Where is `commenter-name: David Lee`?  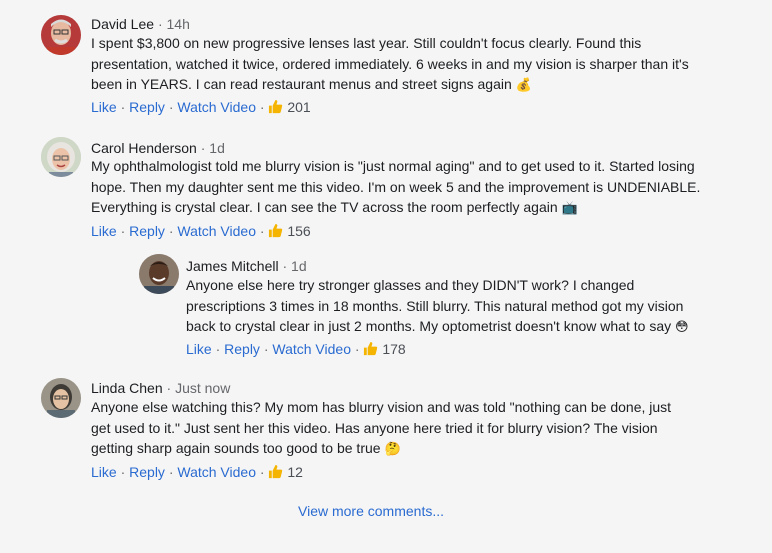 commenter-name: David Lee is located at coordinates (122, 24).